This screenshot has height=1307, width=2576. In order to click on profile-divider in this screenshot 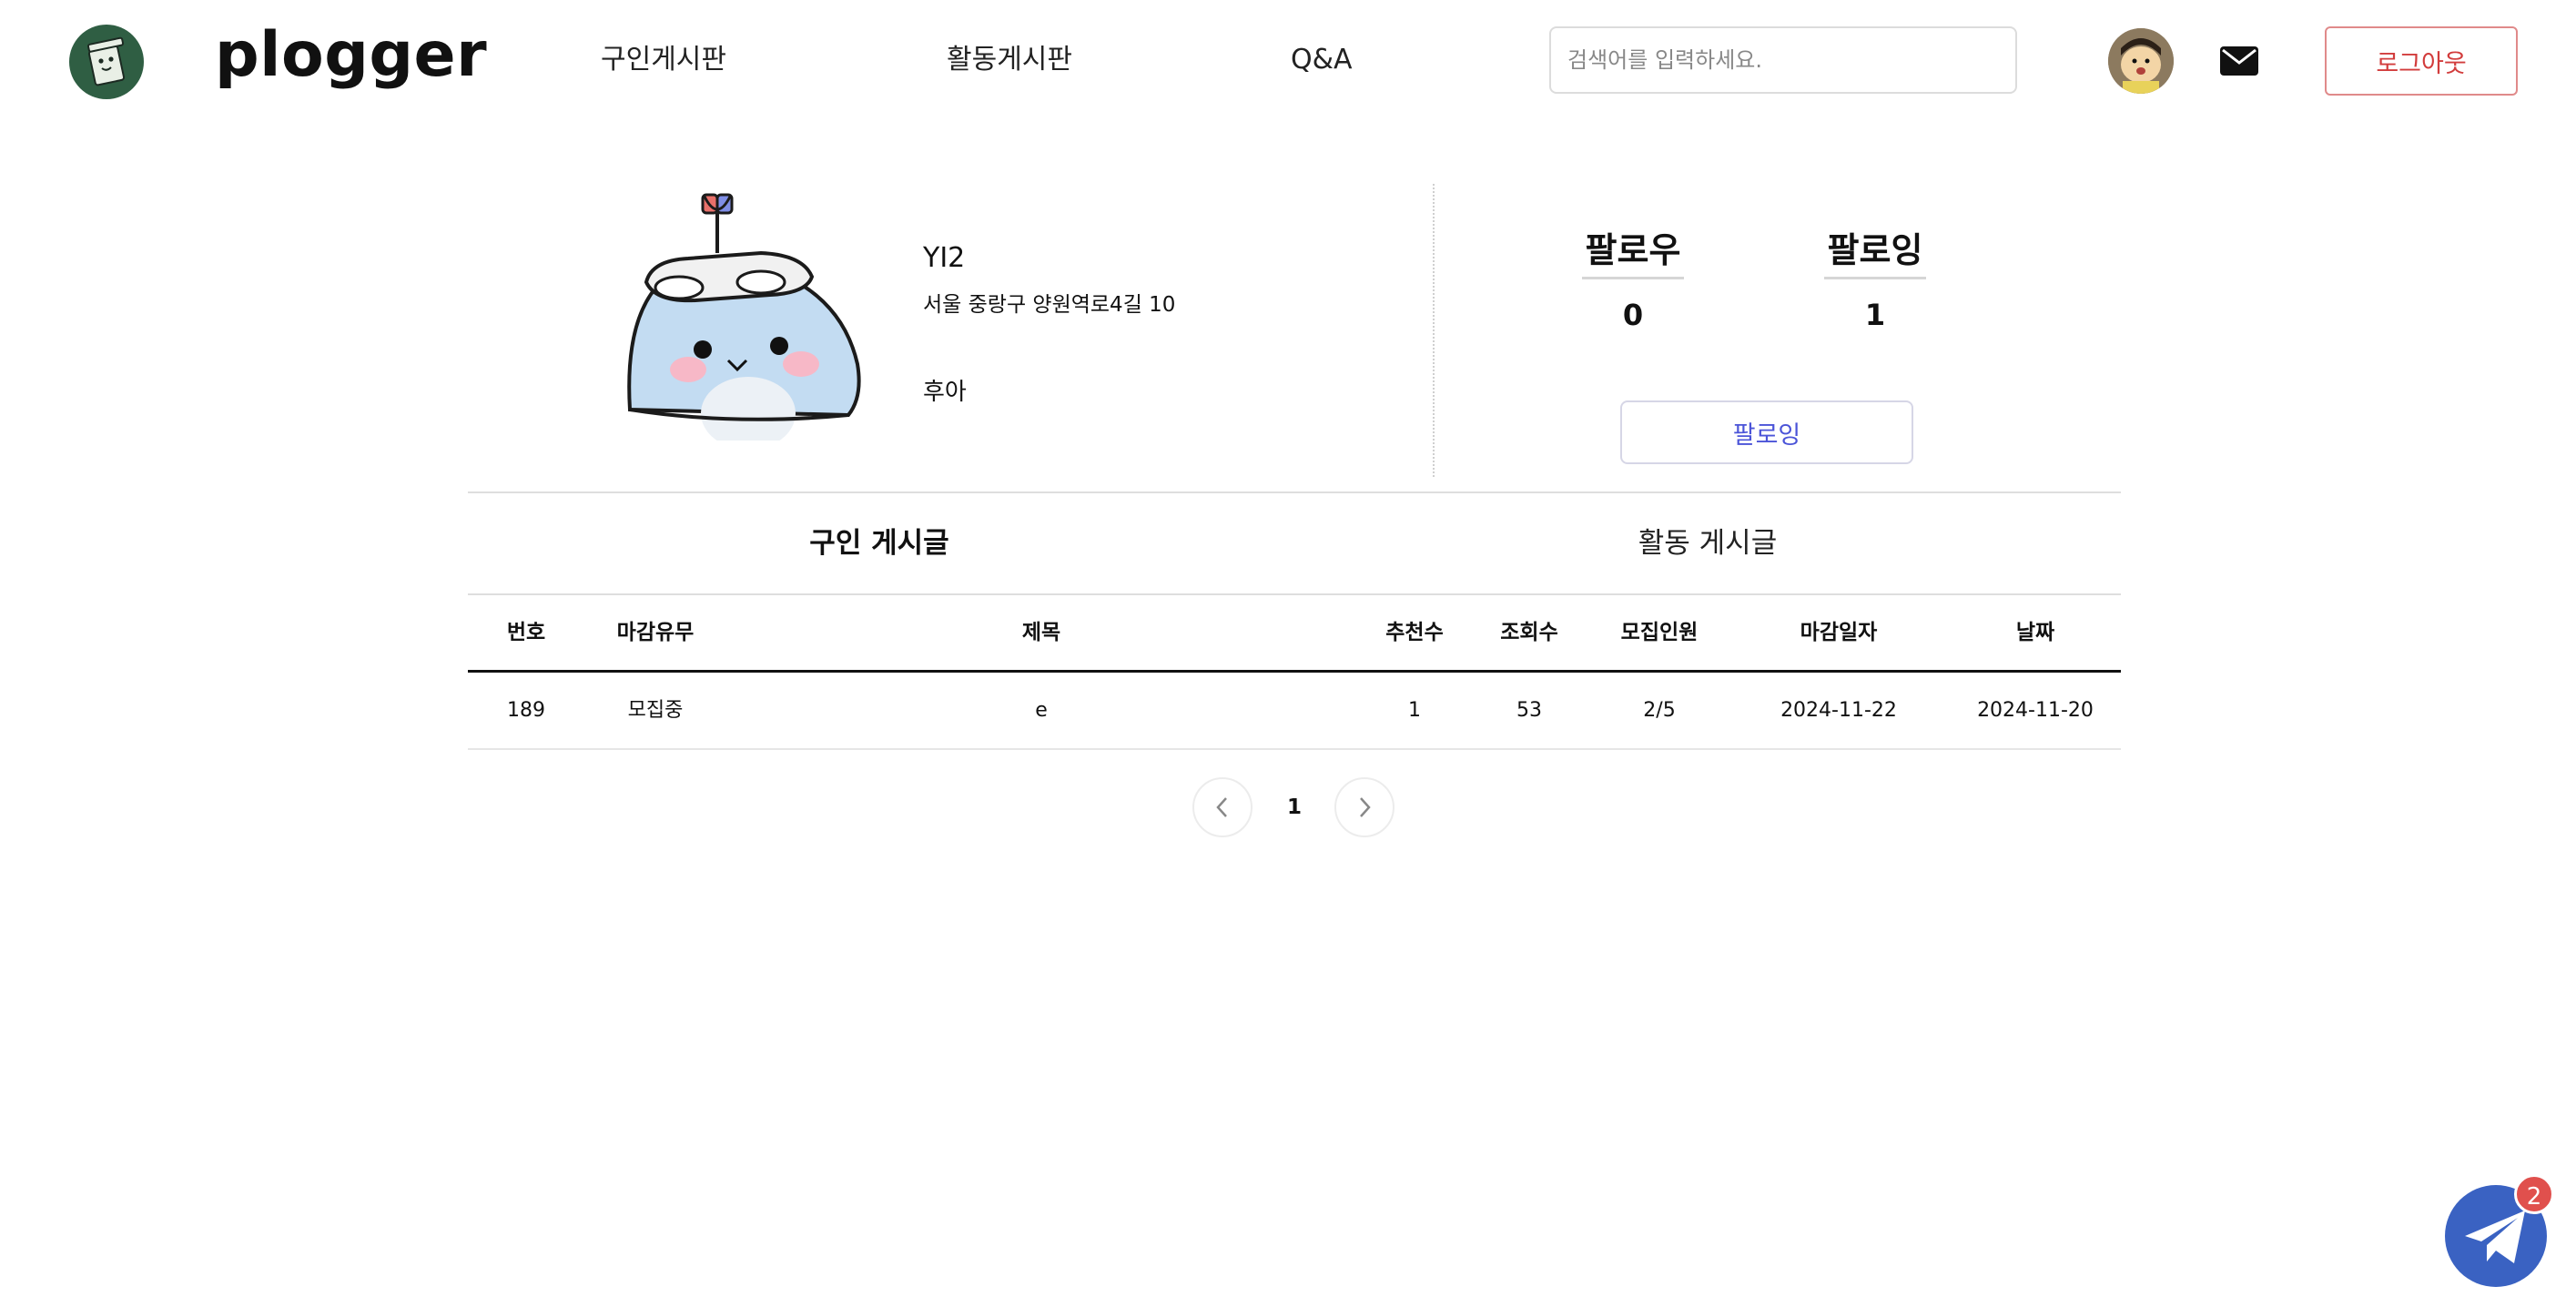, I will do `click(1434, 331)`.